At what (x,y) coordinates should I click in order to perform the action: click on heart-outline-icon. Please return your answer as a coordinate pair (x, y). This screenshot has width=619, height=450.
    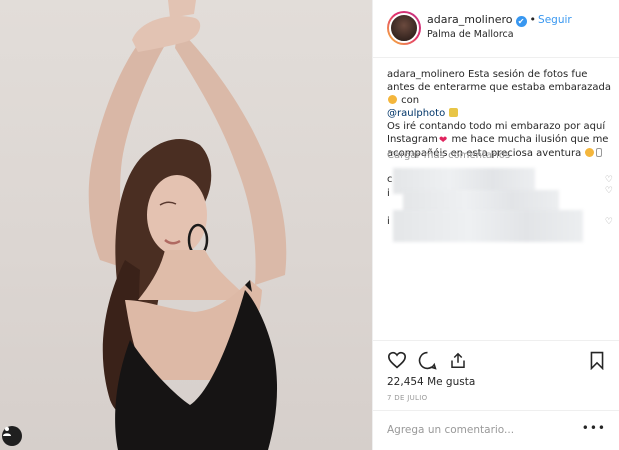
    Looking at the image, I should click on (397, 360).